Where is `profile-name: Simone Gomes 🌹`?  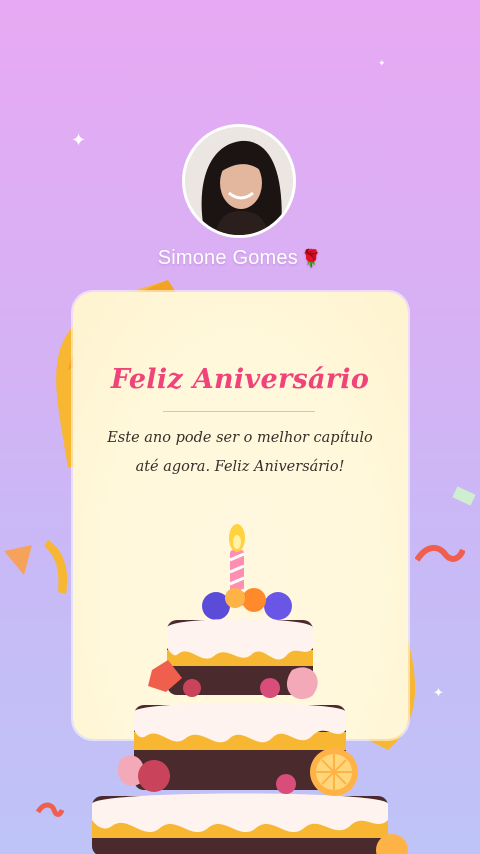
profile-name: Simone Gomes 🌹 is located at coordinates (240, 258).